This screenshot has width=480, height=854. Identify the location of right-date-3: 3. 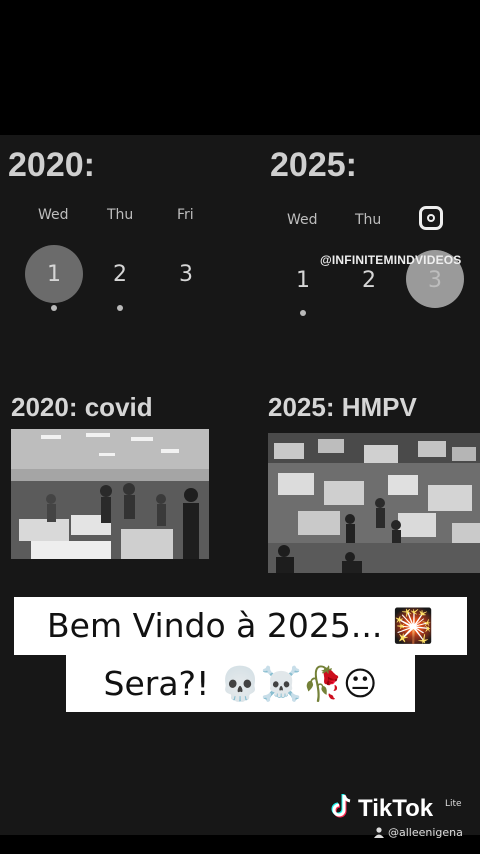
(435, 280).